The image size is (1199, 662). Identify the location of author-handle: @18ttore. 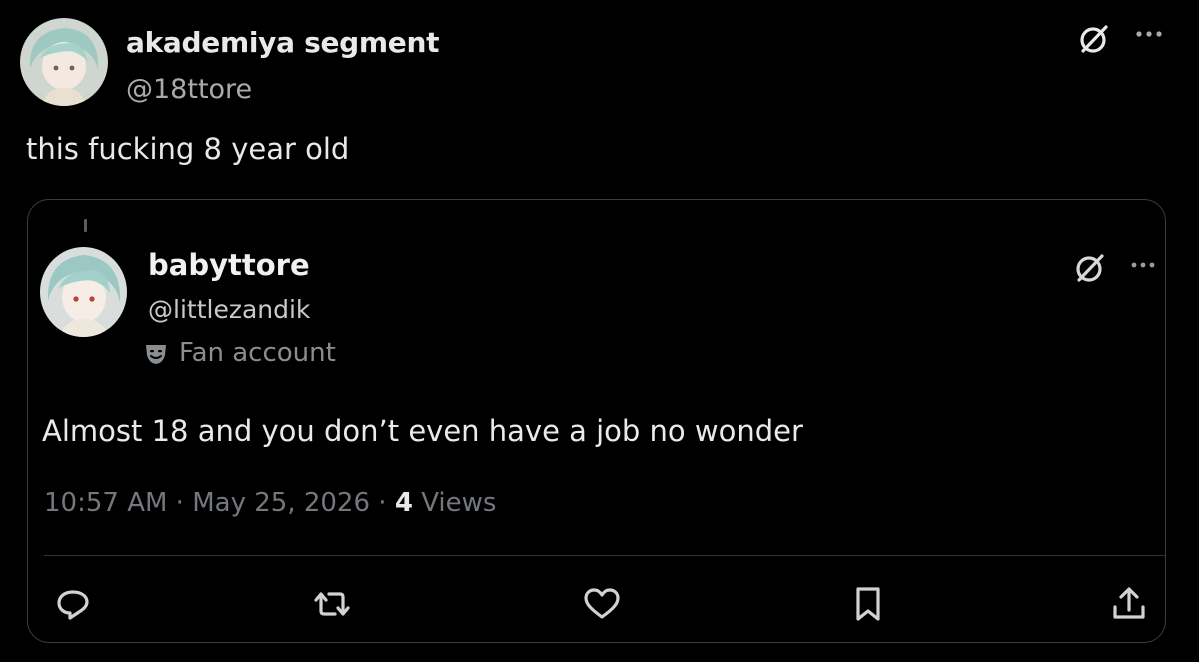
(189, 89).